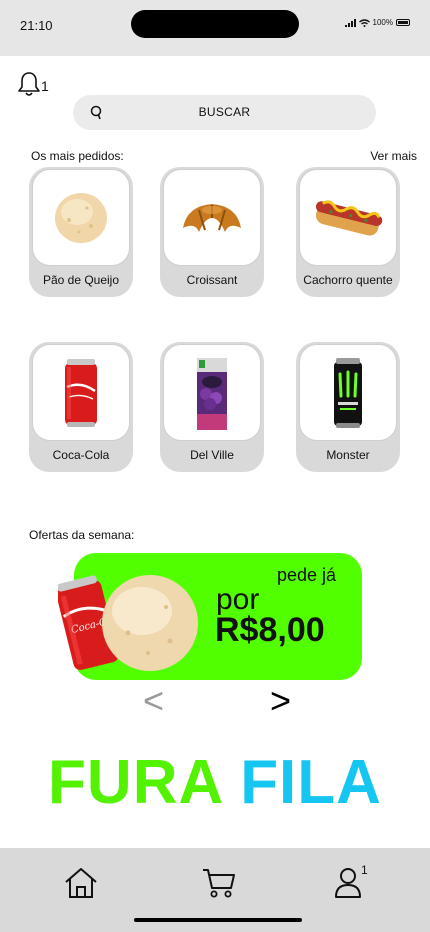  Describe the element at coordinates (128, 623) in the screenshot. I see `offer-products-image: Coca-Cola` at that location.